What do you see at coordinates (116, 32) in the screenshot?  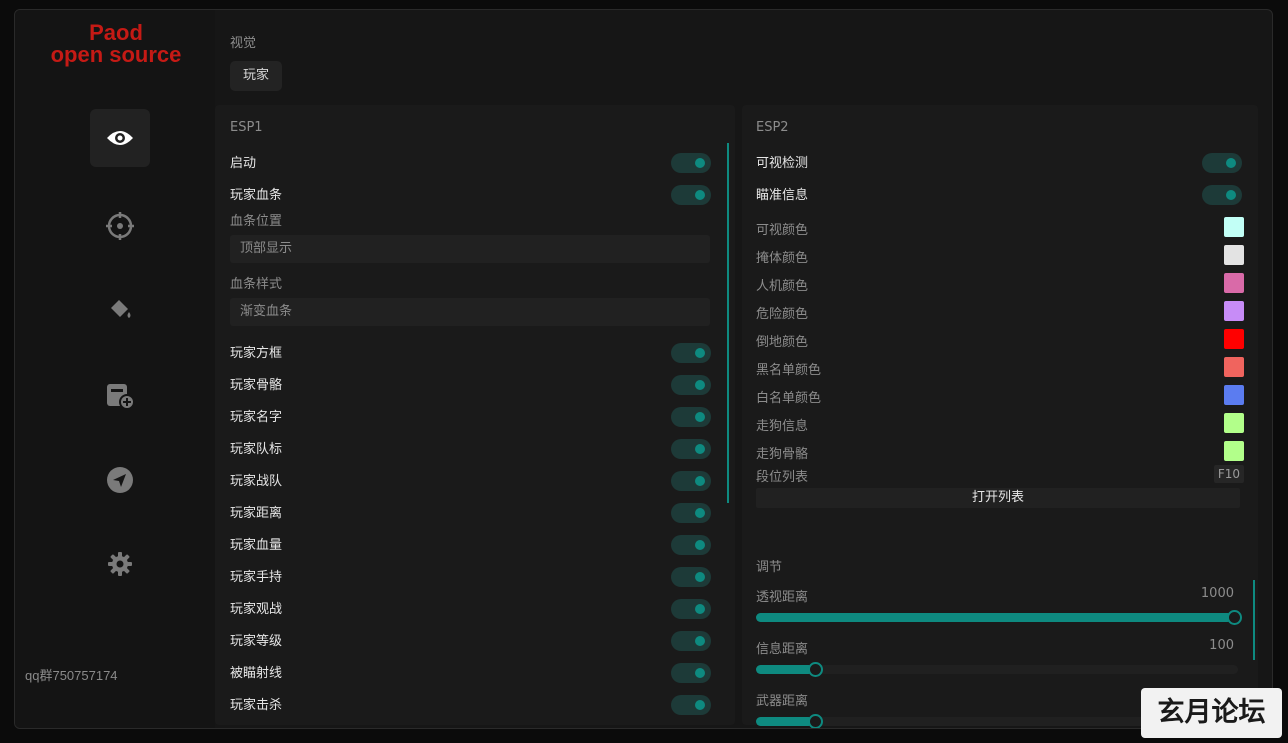 I see `brand-line1: Paod` at bounding box center [116, 32].